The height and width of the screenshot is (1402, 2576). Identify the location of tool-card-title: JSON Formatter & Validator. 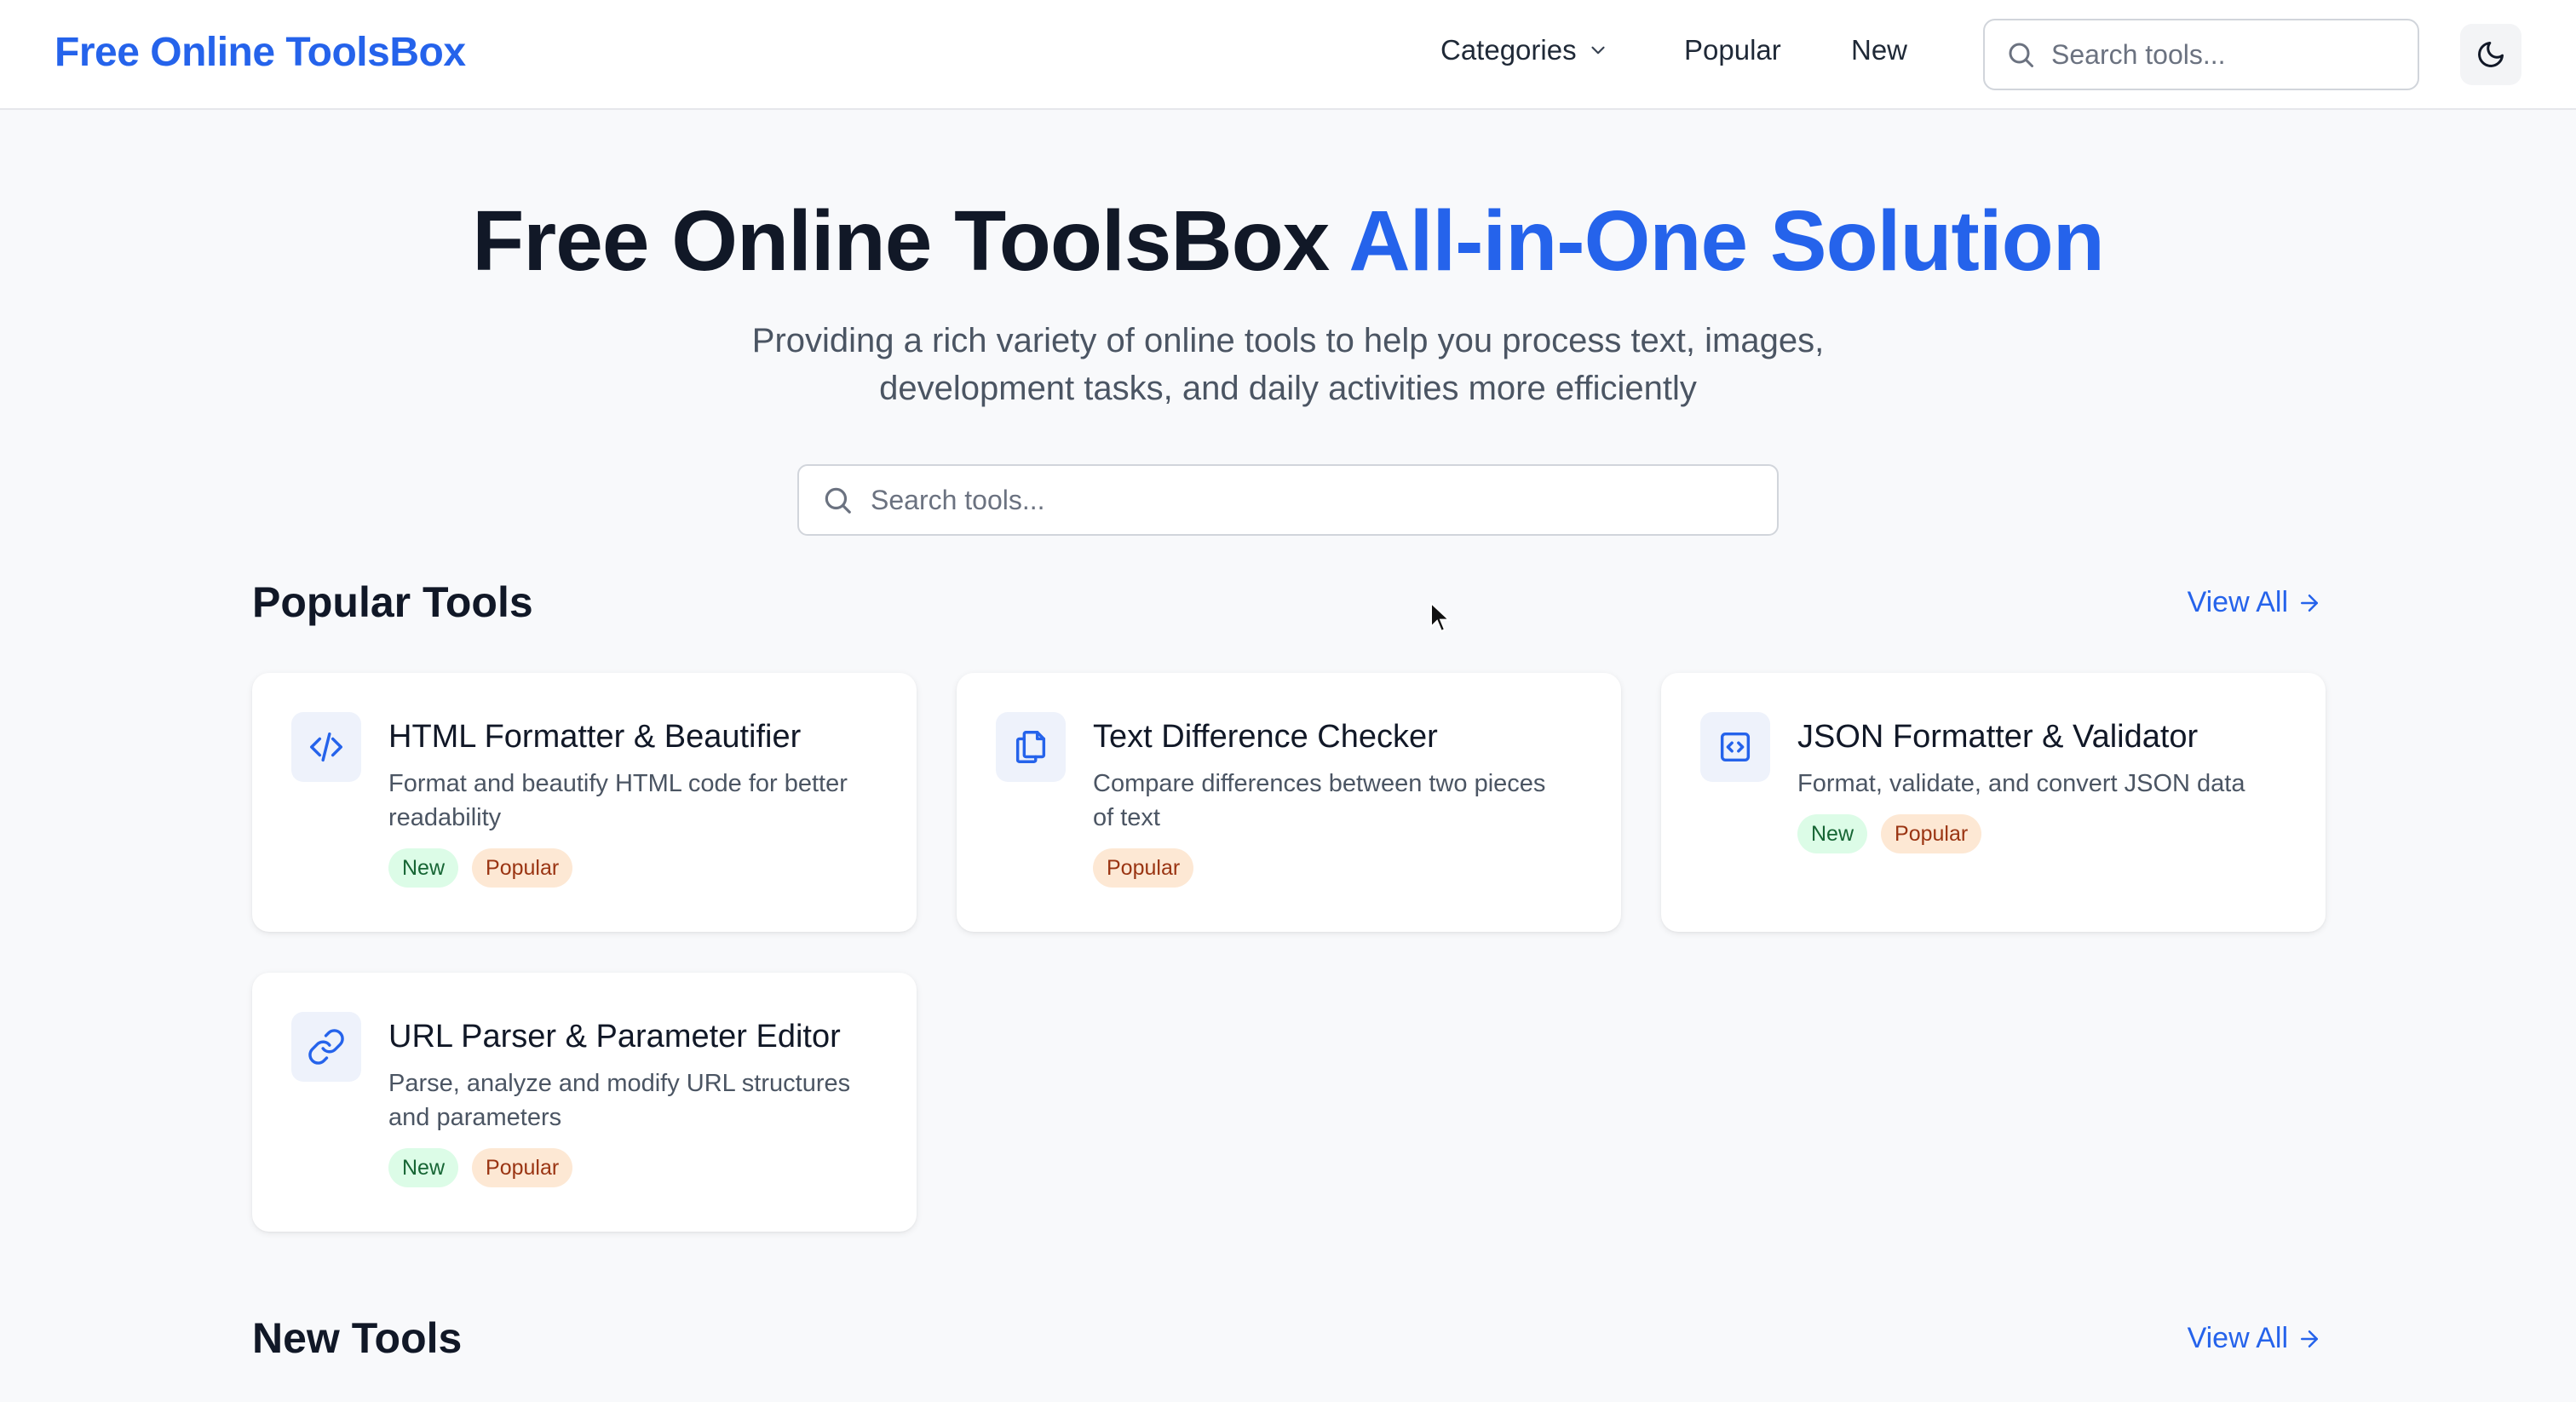
(1998, 737).